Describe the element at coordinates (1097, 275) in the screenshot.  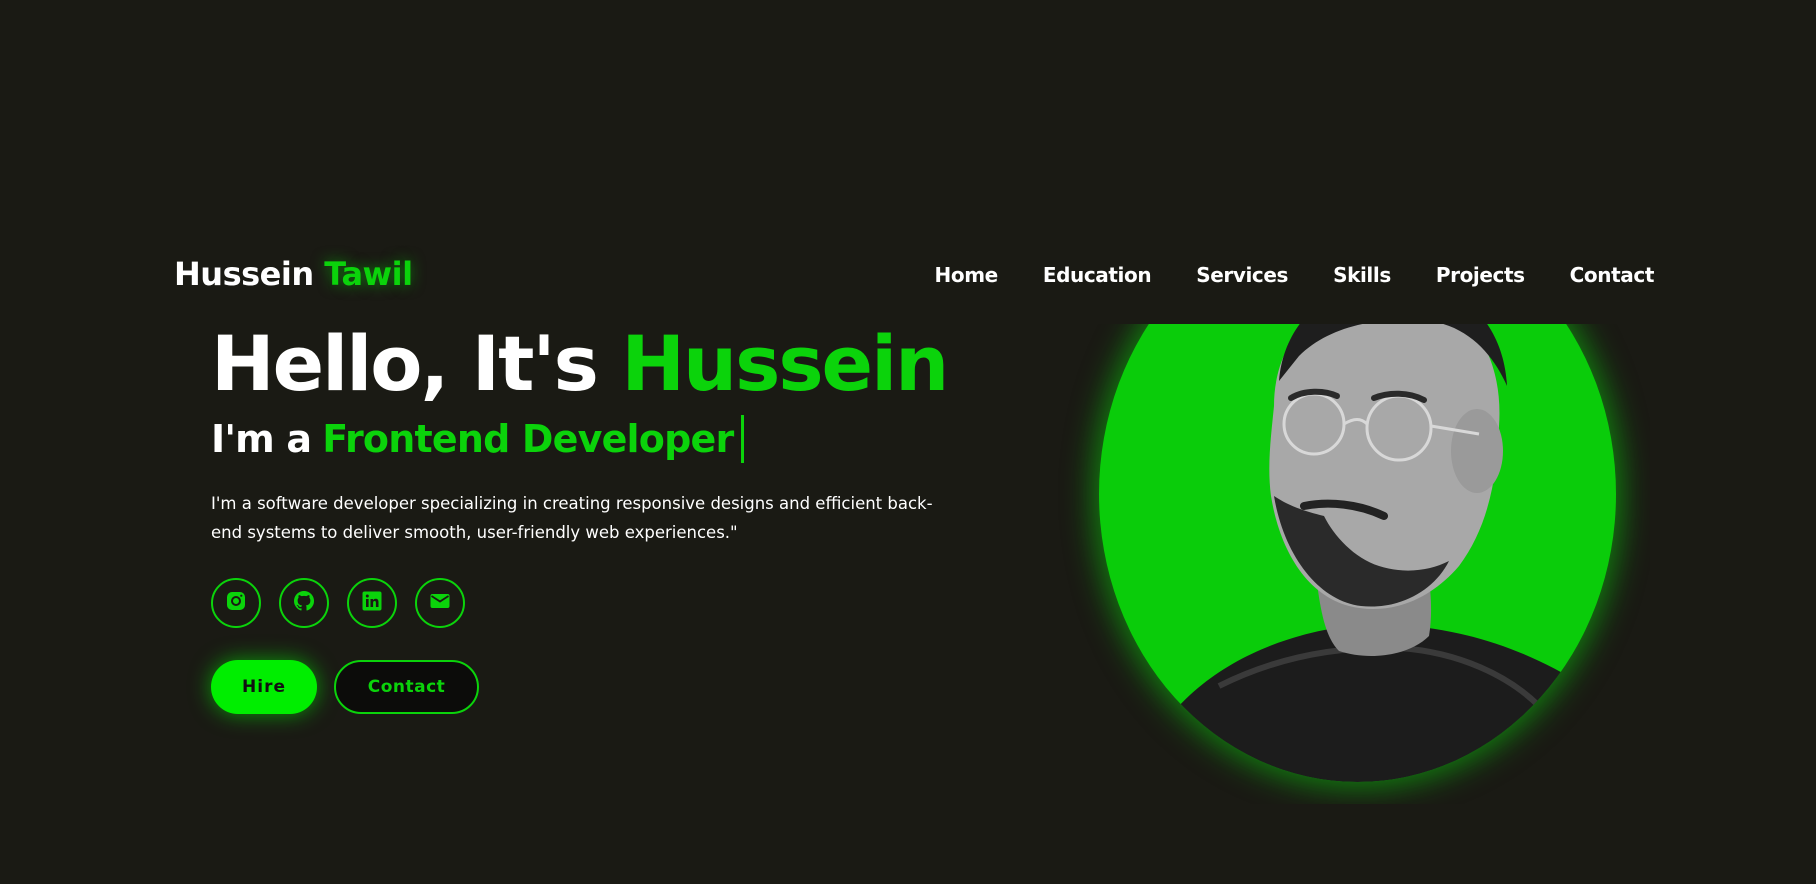
I see `nav-education: Education` at that location.